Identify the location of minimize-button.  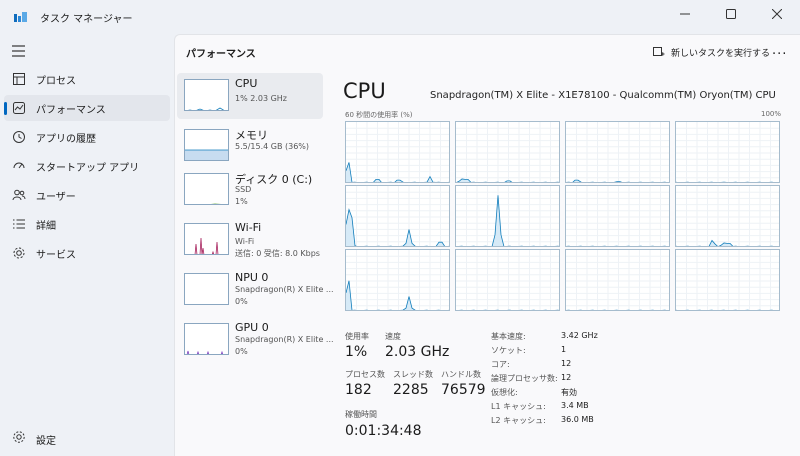
(685, 14).